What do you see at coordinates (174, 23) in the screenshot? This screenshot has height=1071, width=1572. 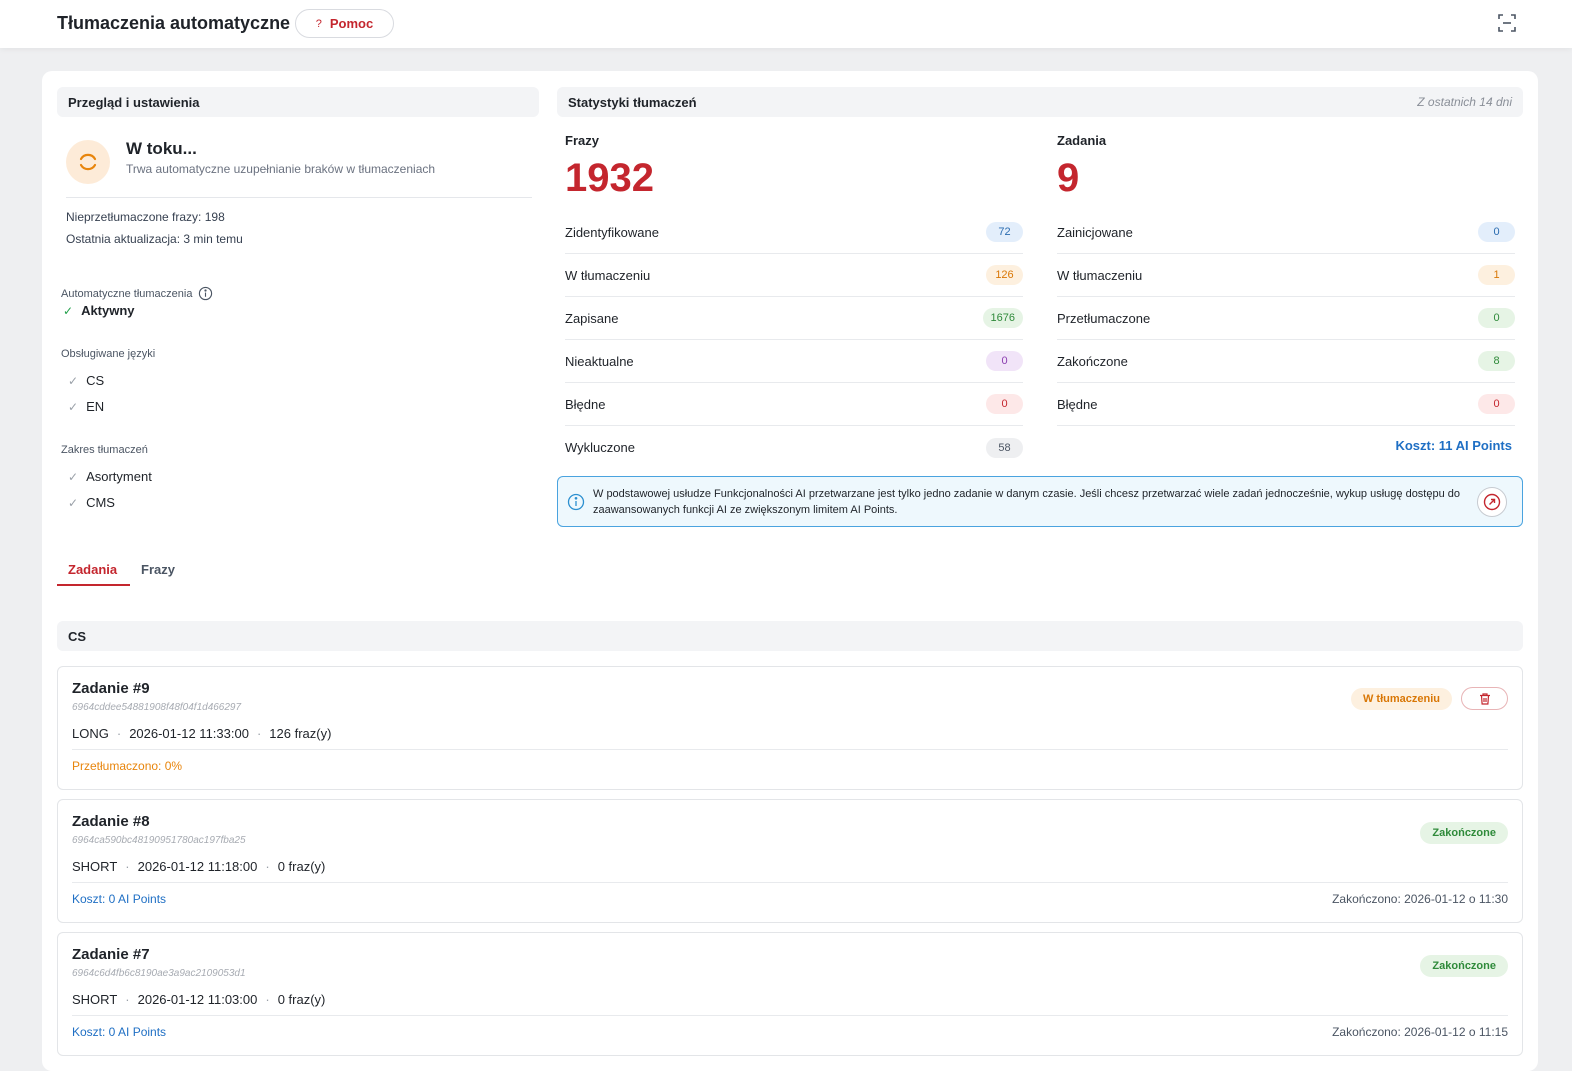 I see `page-title: Tłumaczenia automatyczne` at bounding box center [174, 23].